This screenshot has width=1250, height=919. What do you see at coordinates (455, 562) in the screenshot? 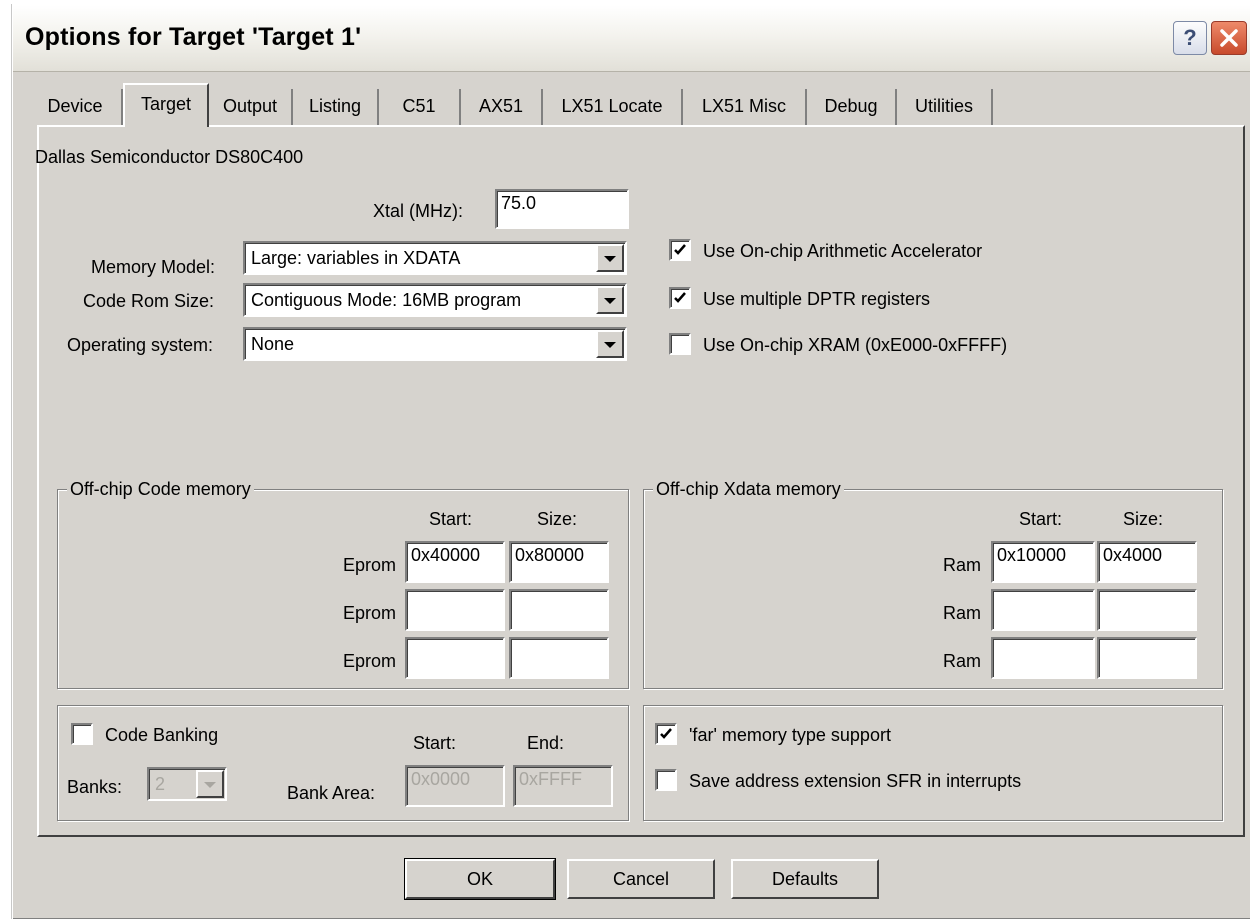
I see `eprom-start-input: 0x40000` at bounding box center [455, 562].